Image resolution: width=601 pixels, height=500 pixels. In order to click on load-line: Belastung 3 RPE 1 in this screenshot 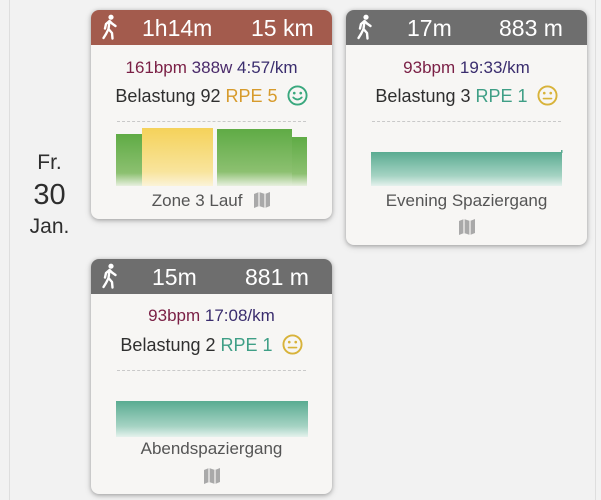, I will do `click(466, 96)`.